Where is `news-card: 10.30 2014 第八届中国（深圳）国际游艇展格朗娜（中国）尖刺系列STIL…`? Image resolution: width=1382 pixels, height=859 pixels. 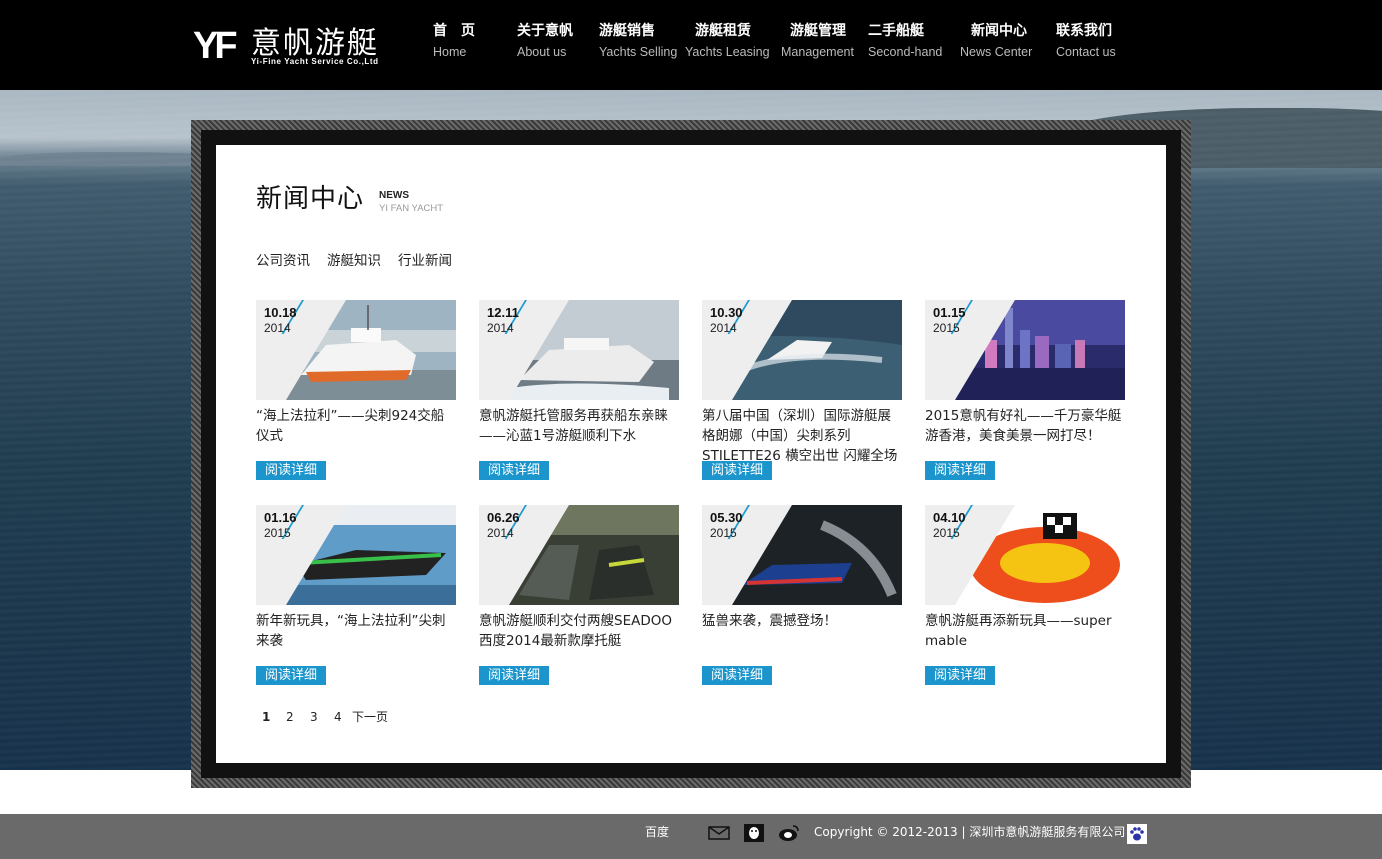
news-card: 10.30 2014 第八届中国（深圳）国际游艇展格朗娜（中国）尖刺系列STIL… is located at coordinates (802, 392).